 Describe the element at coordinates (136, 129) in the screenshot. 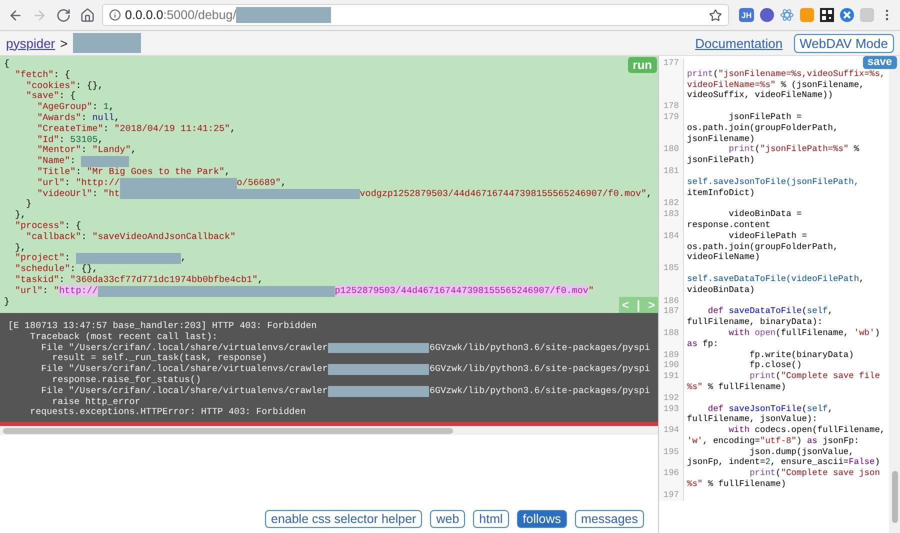

I see `code-line: "CreateTime": "2018/04/19 11:41:25",` at that location.